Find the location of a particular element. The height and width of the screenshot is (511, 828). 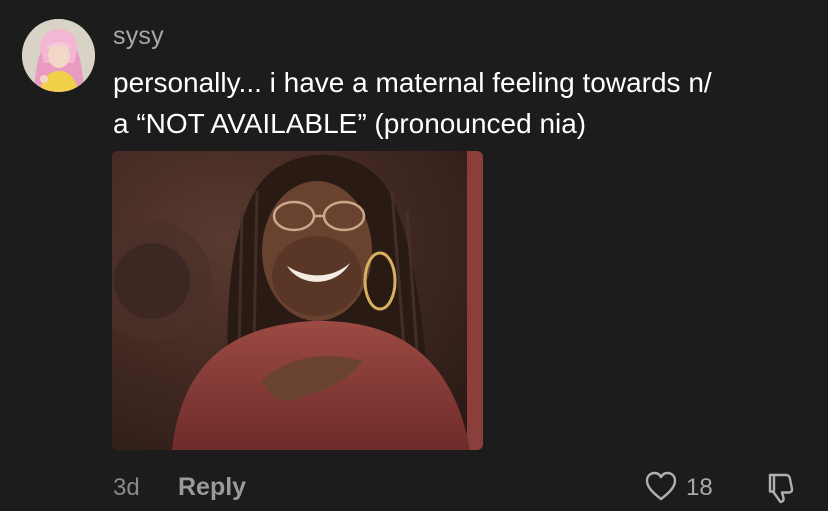

like-button: 18 is located at coordinates (678, 488).